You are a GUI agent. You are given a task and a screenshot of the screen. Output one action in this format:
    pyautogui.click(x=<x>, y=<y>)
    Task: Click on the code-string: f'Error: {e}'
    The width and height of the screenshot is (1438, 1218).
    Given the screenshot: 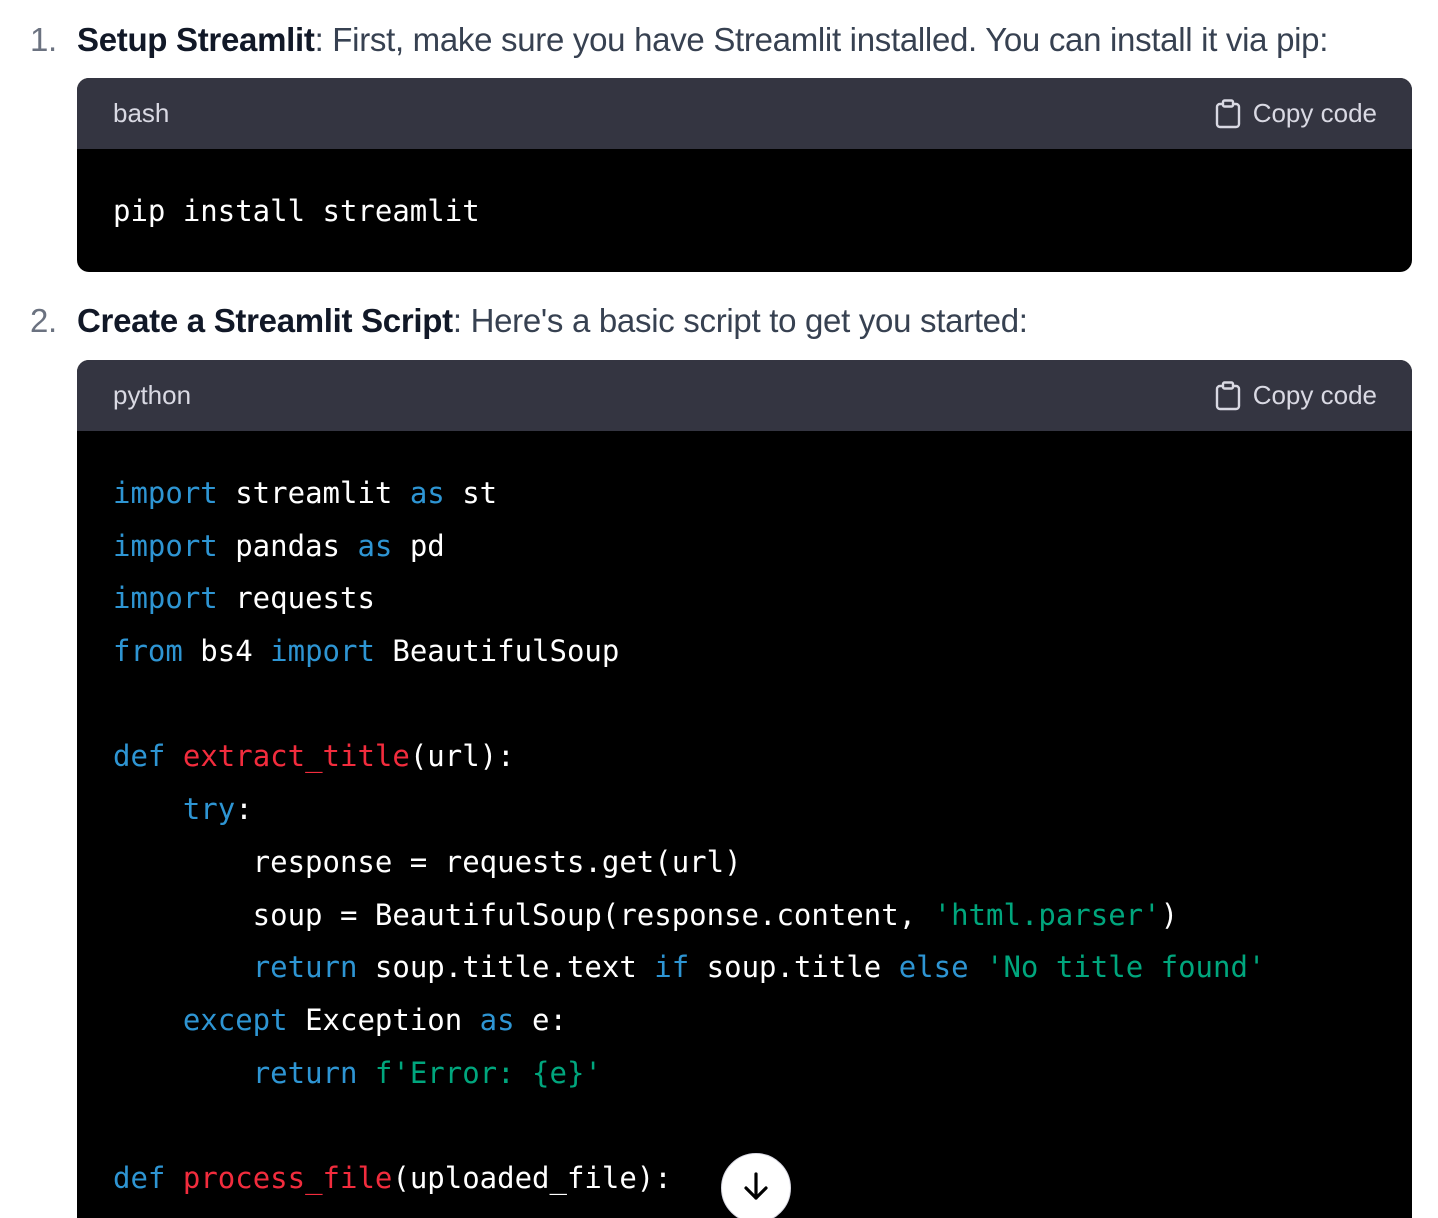 What is the action you would take?
    pyautogui.click(x=488, y=1072)
    